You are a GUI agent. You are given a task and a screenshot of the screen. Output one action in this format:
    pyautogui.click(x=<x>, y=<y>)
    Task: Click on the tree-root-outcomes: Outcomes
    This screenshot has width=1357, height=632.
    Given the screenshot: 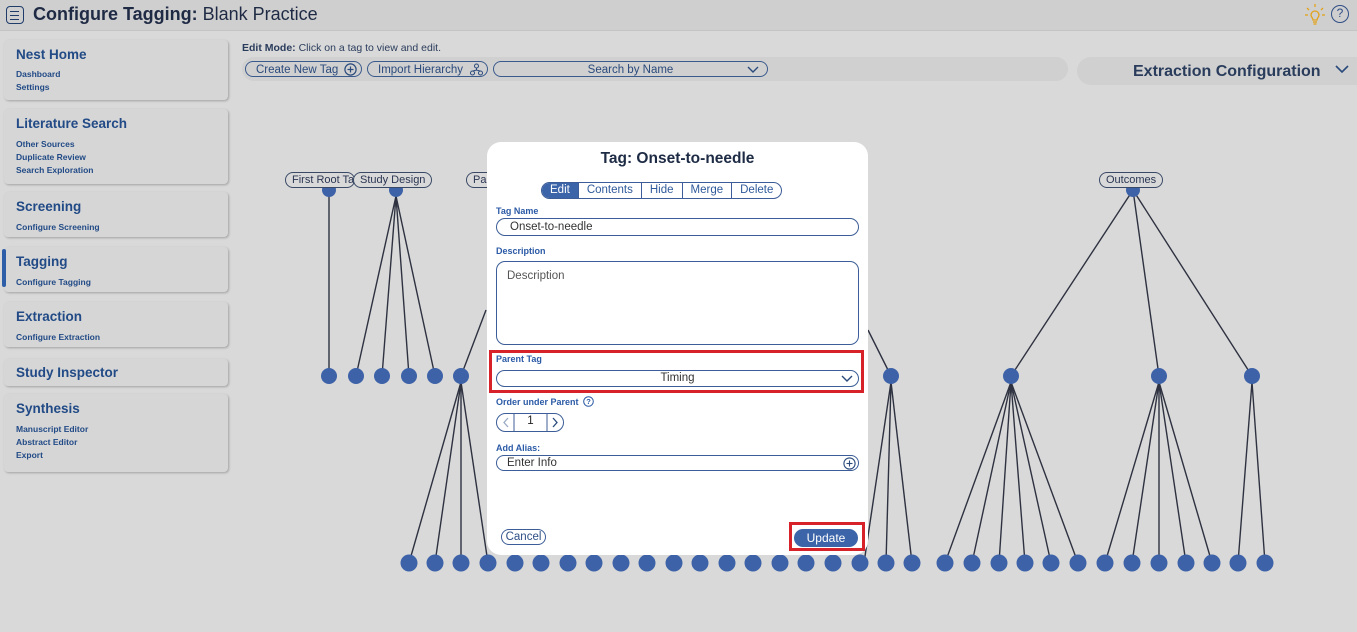 What is the action you would take?
    pyautogui.click(x=1131, y=180)
    